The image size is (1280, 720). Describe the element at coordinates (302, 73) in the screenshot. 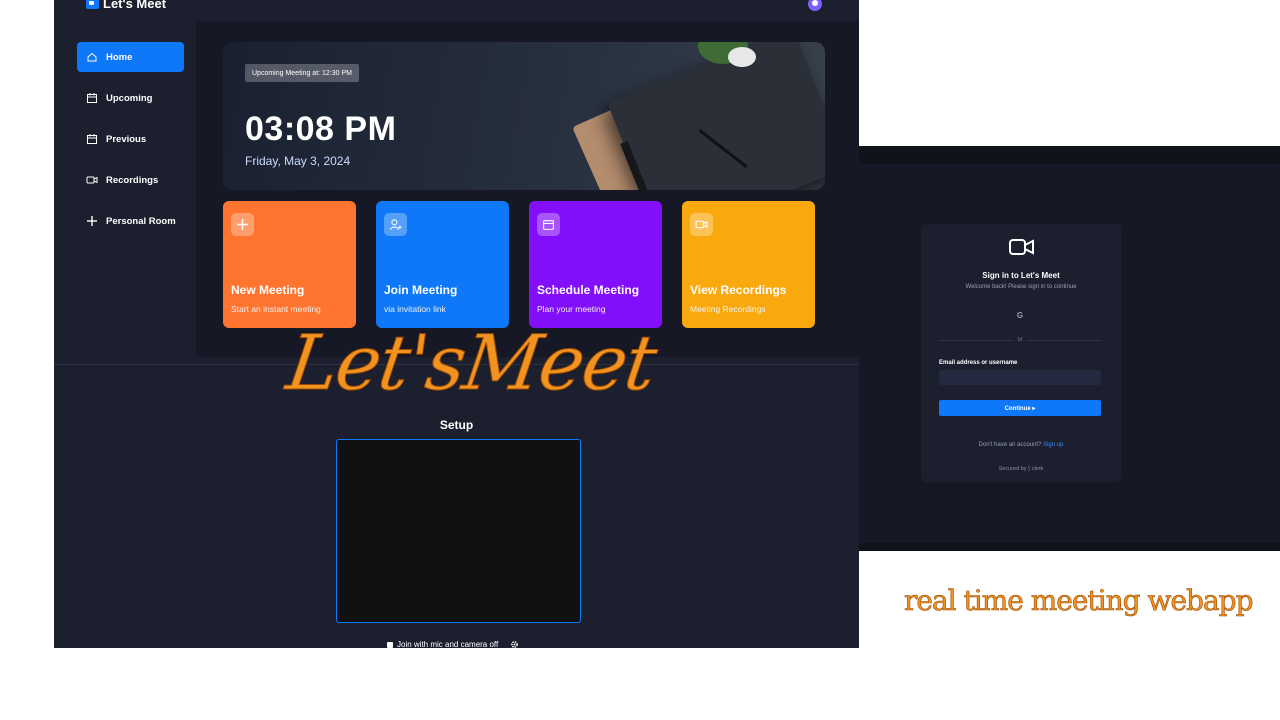

I see `upcoming-meeting-badge: Upcoming Meeting at: 12:30 PM` at that location.